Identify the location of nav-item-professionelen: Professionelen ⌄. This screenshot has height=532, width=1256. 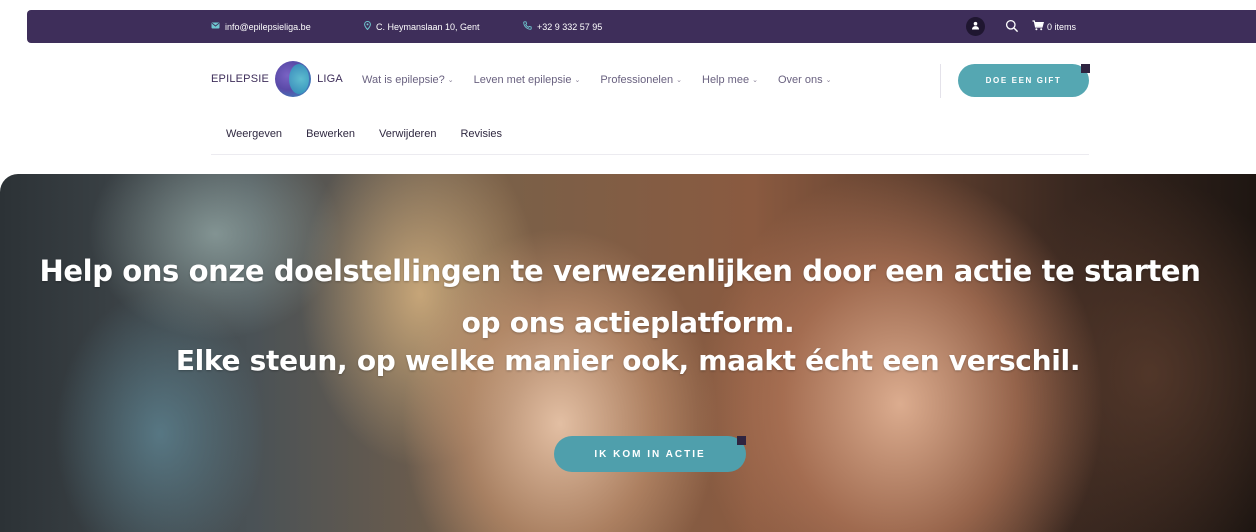
(641, 80).